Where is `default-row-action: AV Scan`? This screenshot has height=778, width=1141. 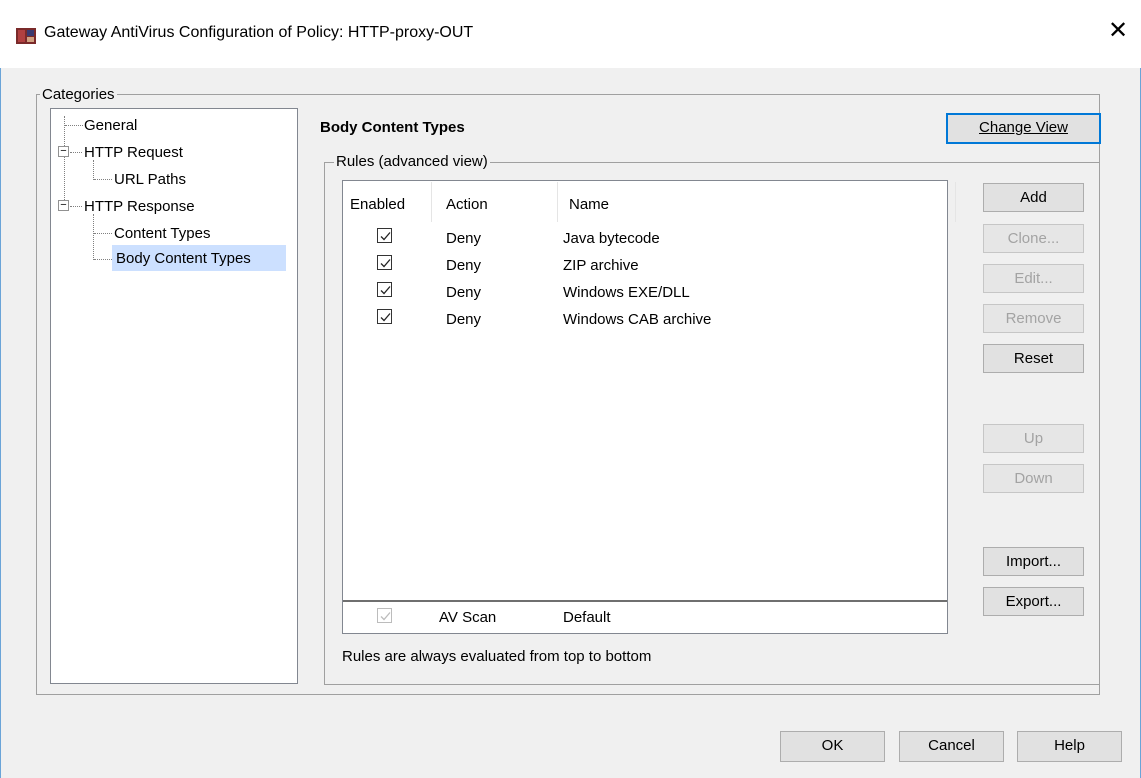
default-row-action: AV Scan is located at coordinates (468, 617).